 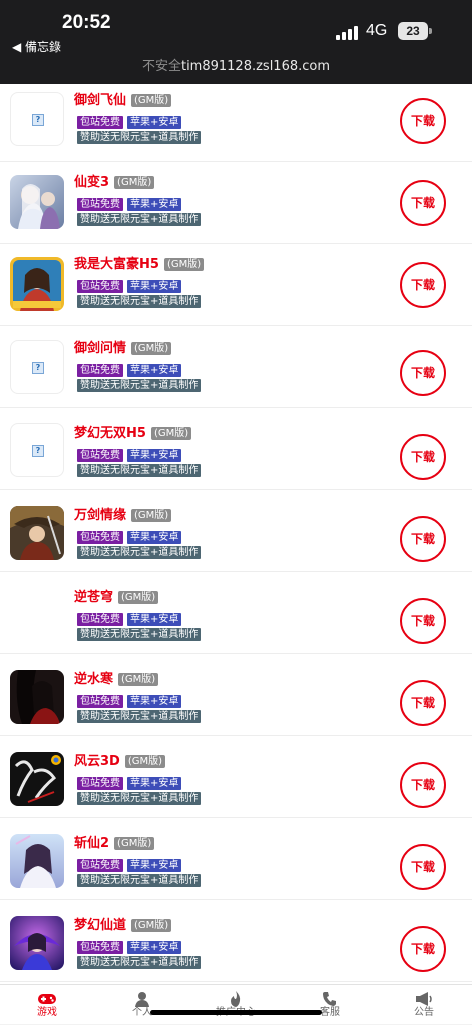 What do you see at coordinates (236, 941) in the screenshot?
I see `list-item: 梦幻仙道 (GM版) 包站免费 苹果+安卓 赞助送无限元宝+道具制作 下载` at bounding box center [236, 941].